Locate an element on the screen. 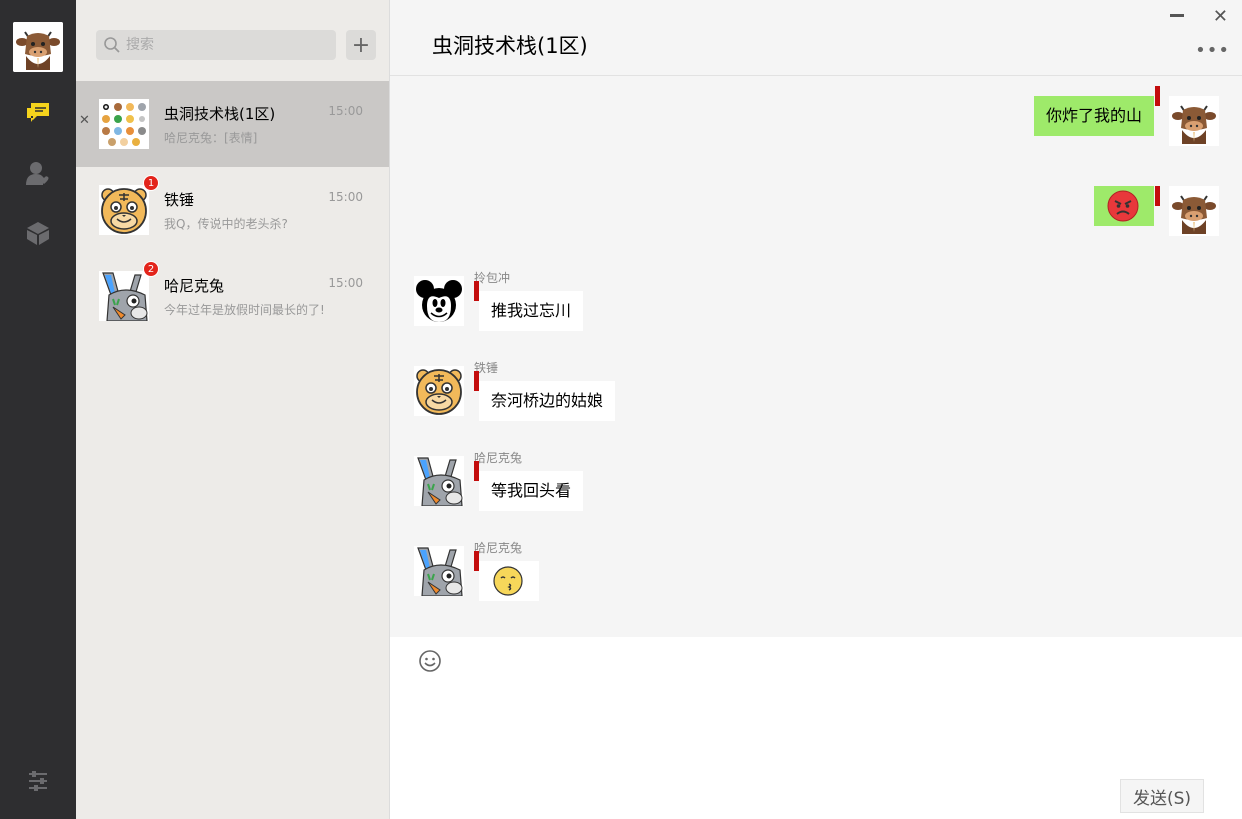 This screenshot has height=819, width=1242. search-box is located at coordinates (216, 45).